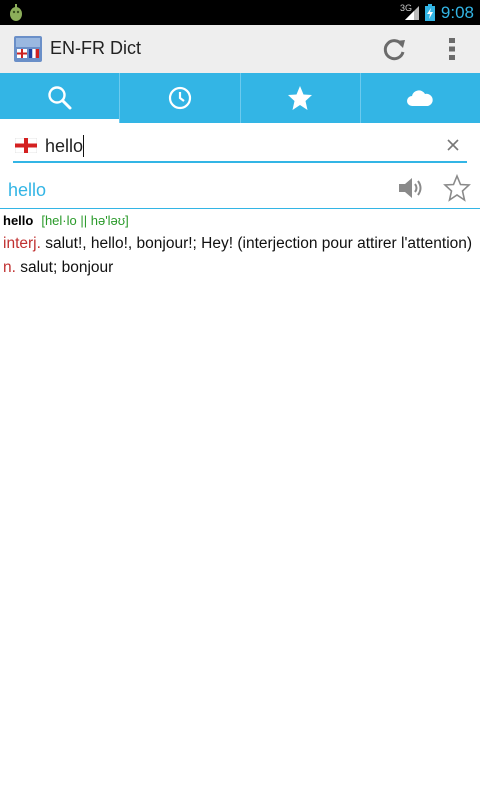 This screenshot has height=800, width=480. I want to click on text-cursor, so click(83, 146).